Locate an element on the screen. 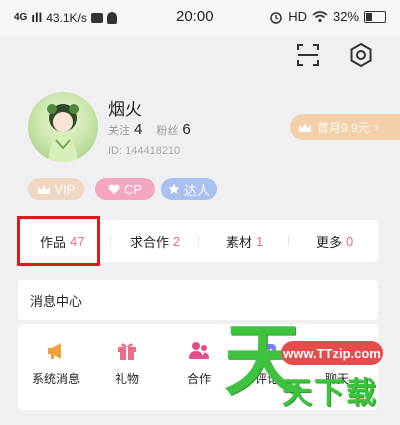 The image size is (400, 425). settings-icon is located at coordinates (361, 55).